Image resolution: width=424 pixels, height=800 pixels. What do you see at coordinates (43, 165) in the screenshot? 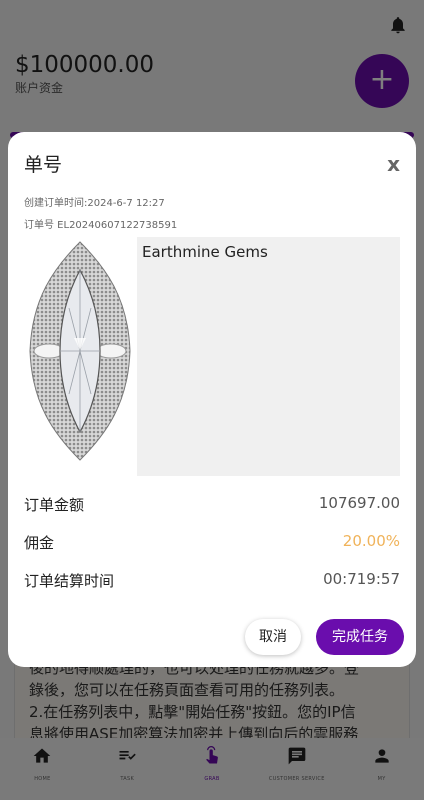
I see `modal-title: 单号` at bounding box center [43, 165].